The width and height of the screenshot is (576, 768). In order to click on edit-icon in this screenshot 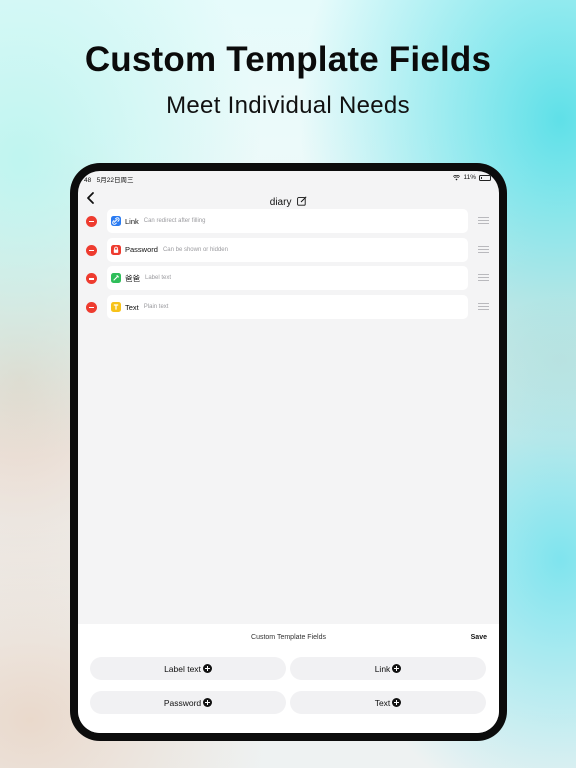, I will do `click(302, 201)`.